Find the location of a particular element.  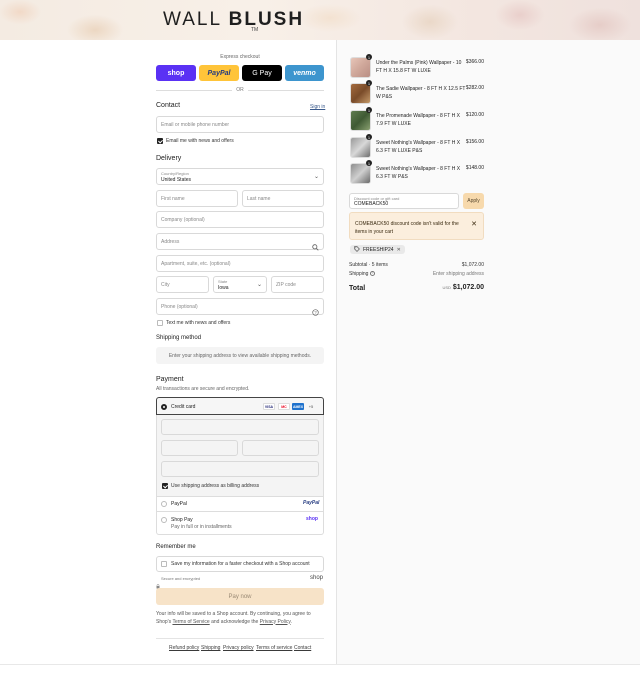

shipping-method-heading: Shipping method is located at coordinates (179, 338).